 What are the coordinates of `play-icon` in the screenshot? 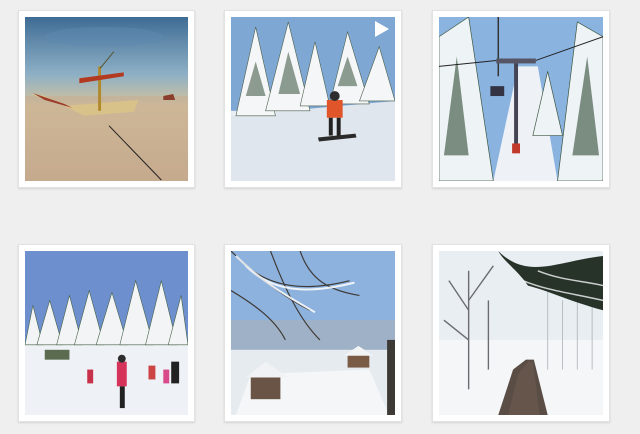 It's located at (381, 29).